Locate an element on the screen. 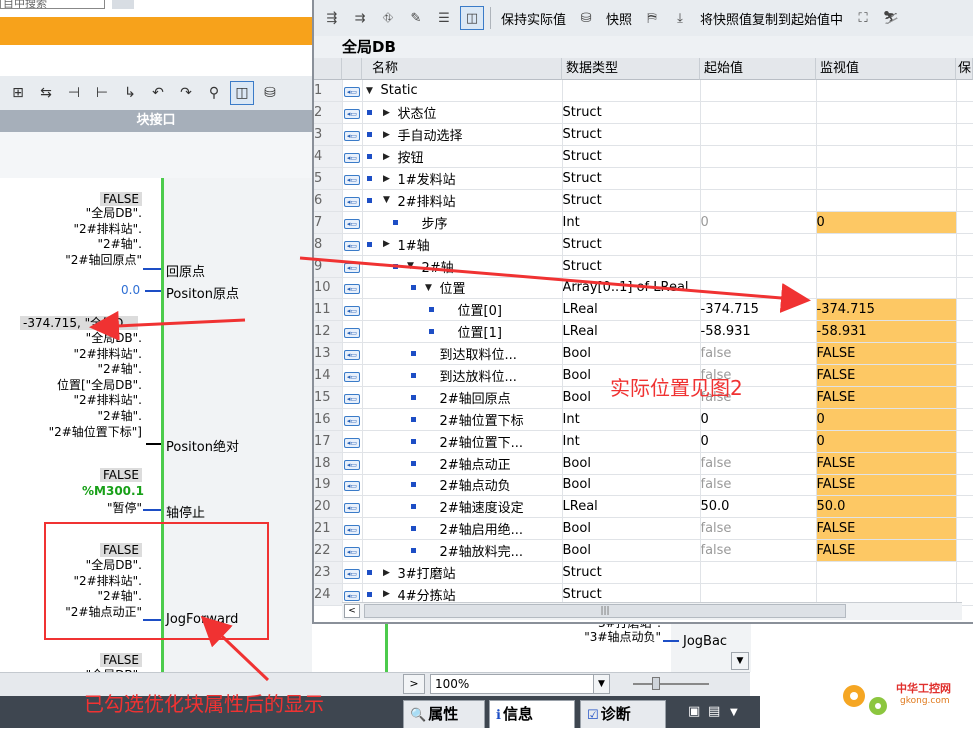 This screenshot has height=729, width=973. scrollbar-thumb: ||| is located at coordinates (605, 611).